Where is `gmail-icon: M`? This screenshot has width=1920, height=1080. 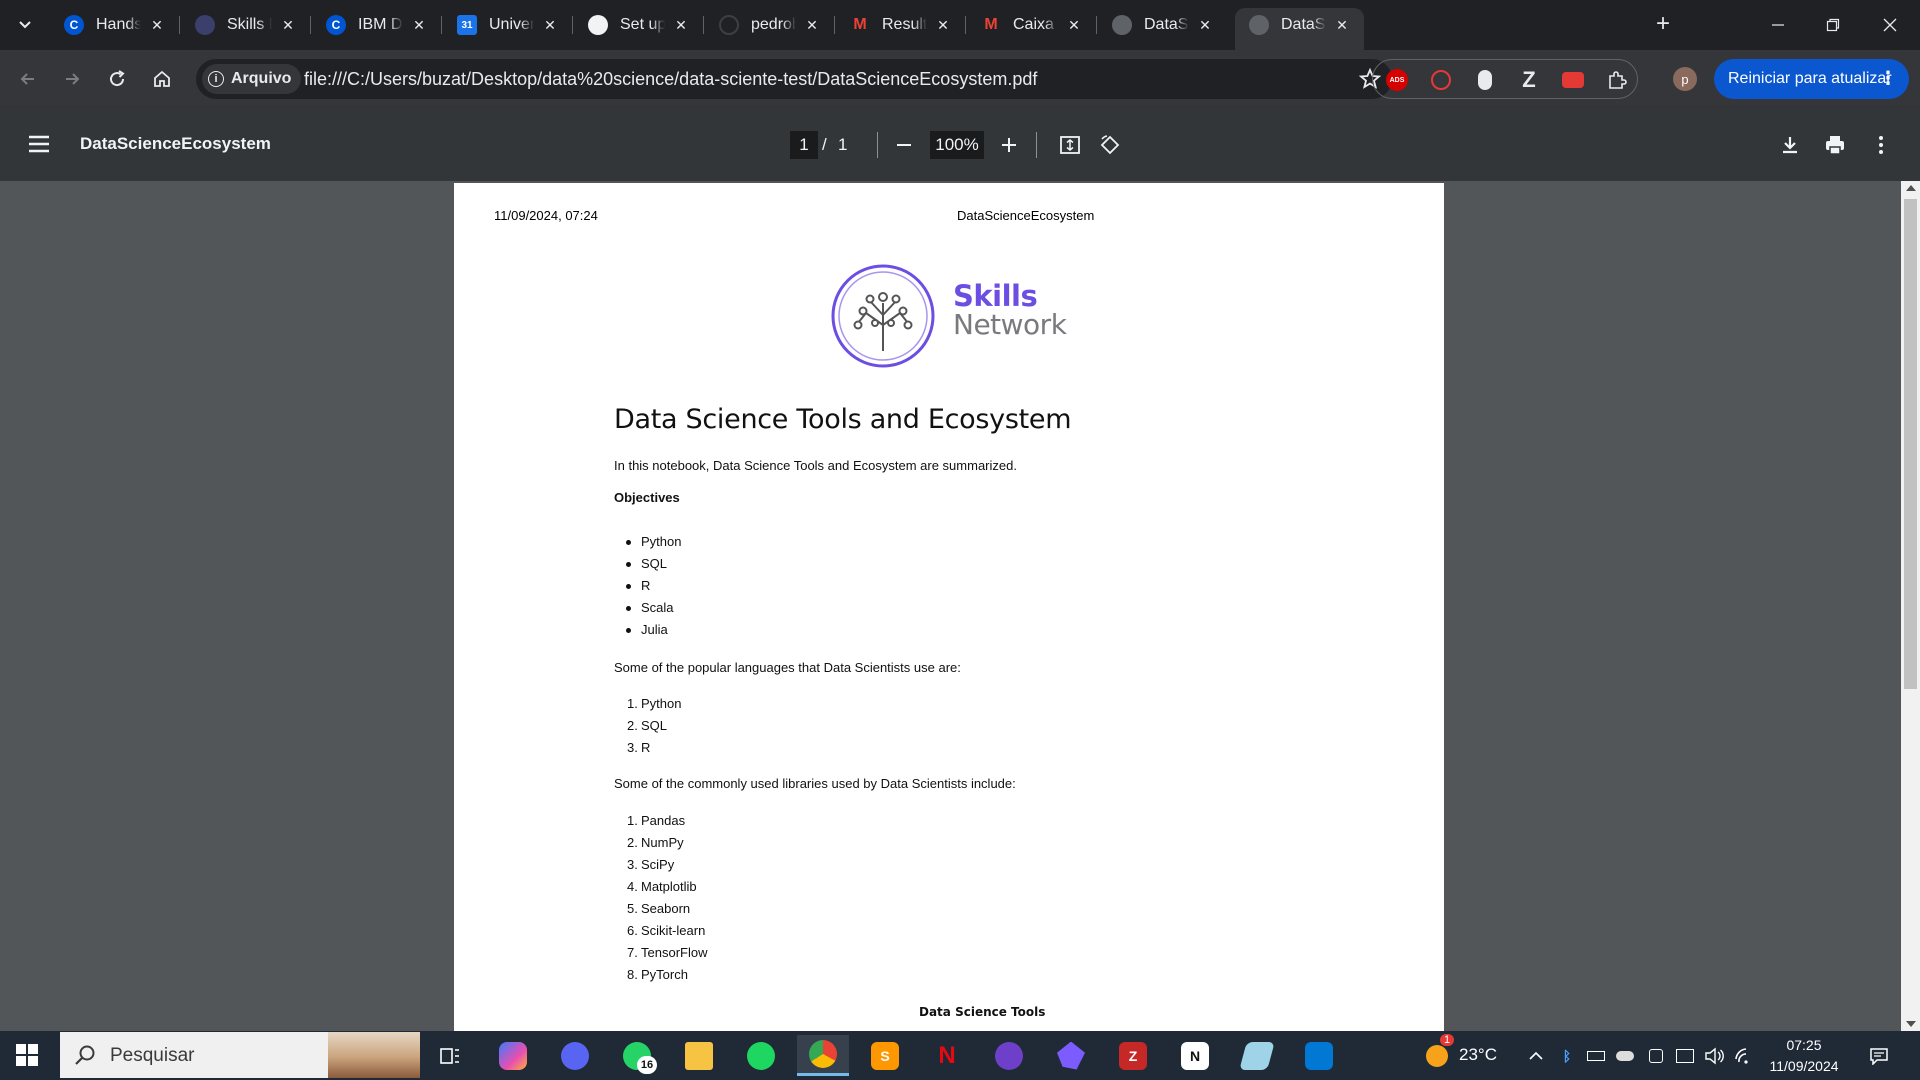
gmail-icon: M is located at coordinates (860, 24).